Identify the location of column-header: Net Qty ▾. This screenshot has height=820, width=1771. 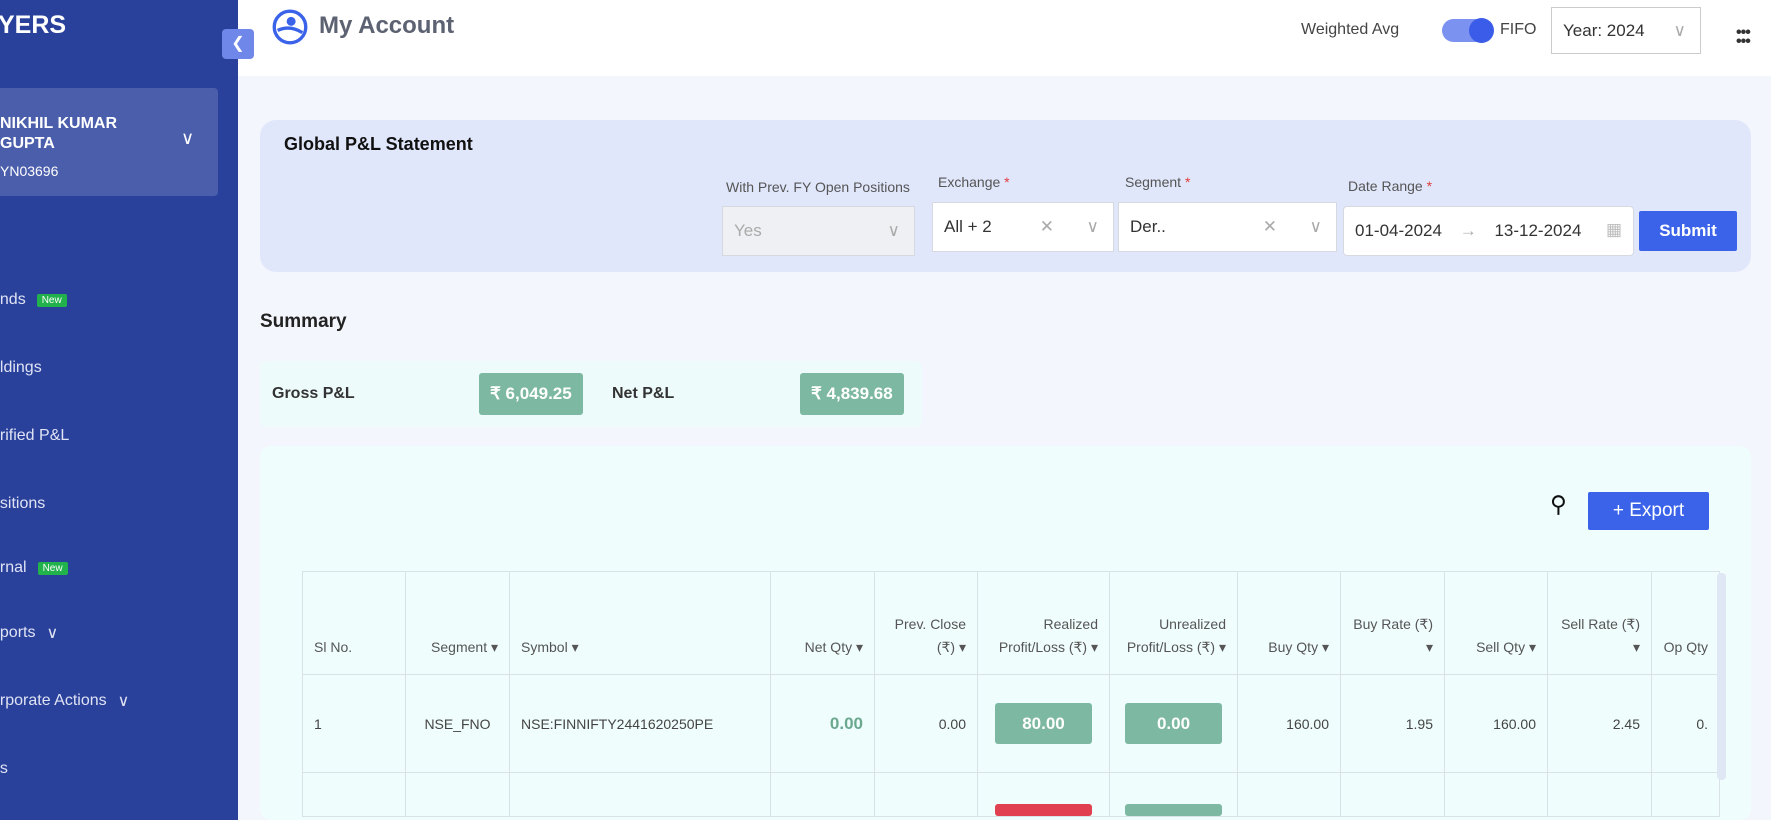
(822, 623).